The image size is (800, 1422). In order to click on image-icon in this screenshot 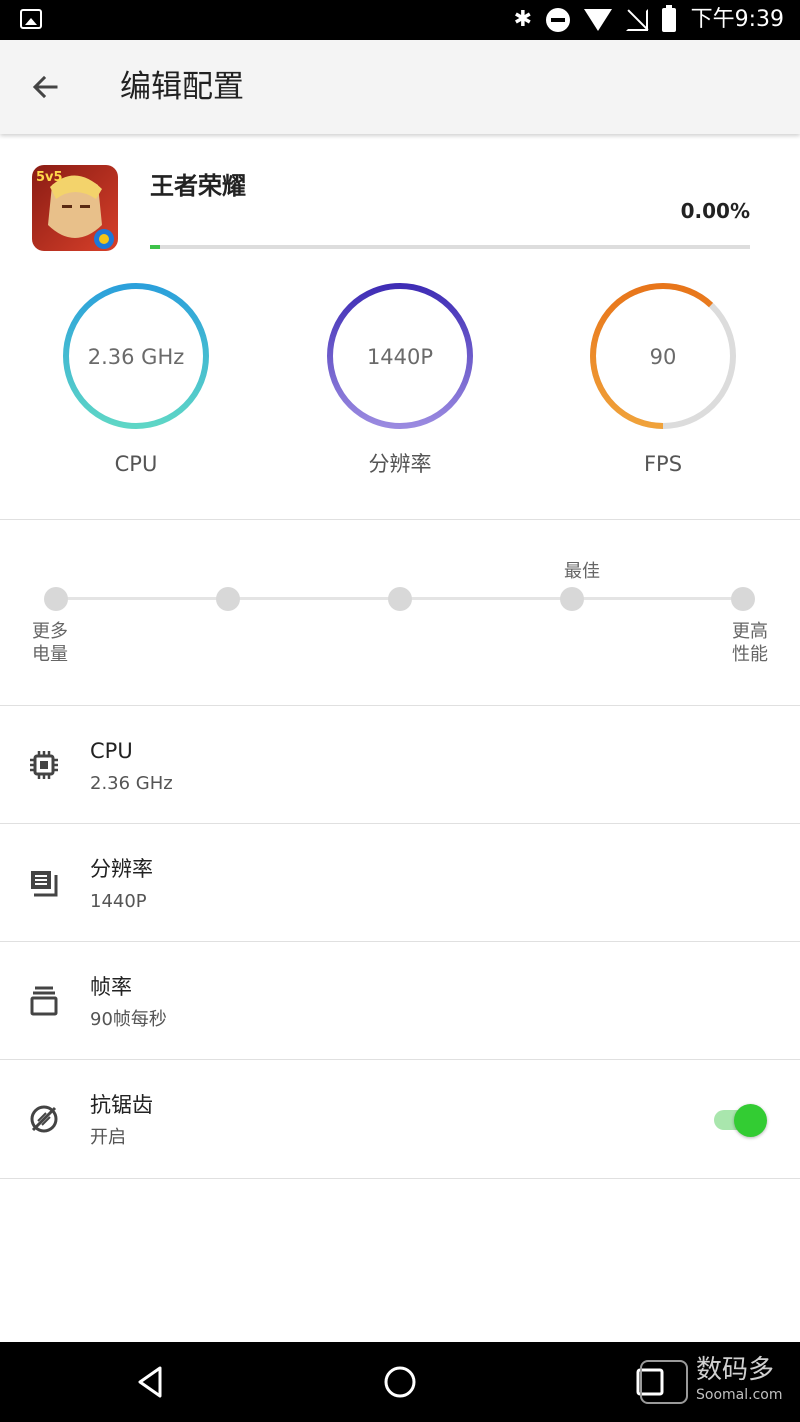, I will do `click(31, 19)`.